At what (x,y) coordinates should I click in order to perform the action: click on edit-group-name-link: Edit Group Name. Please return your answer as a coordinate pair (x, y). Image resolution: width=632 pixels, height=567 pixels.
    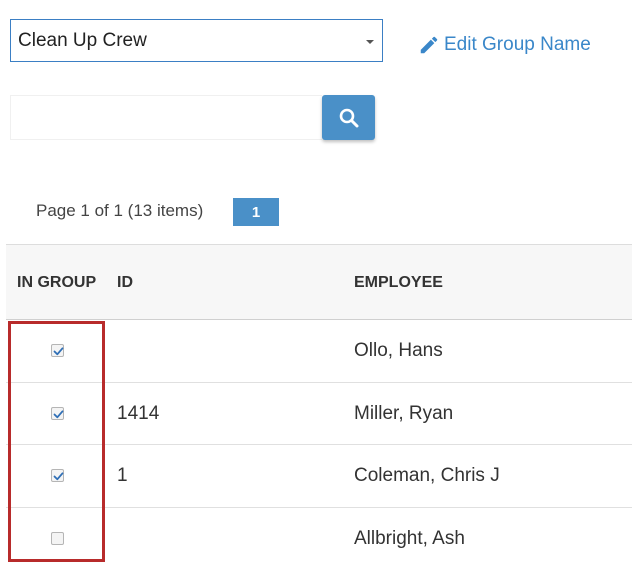
    Looking at the image, I should click on (504, 45).